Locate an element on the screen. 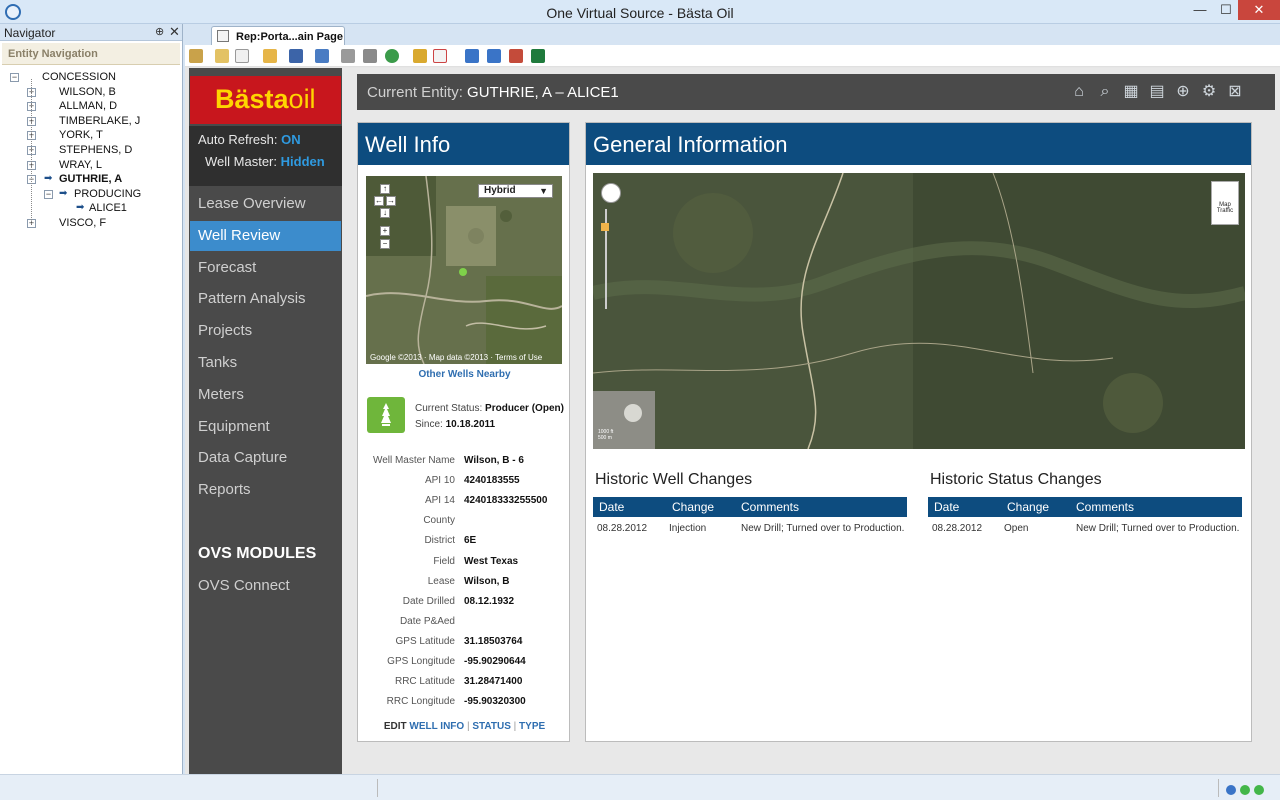 The image size is (1280, 800). save-all-icon is located at coordinates (322, 56).